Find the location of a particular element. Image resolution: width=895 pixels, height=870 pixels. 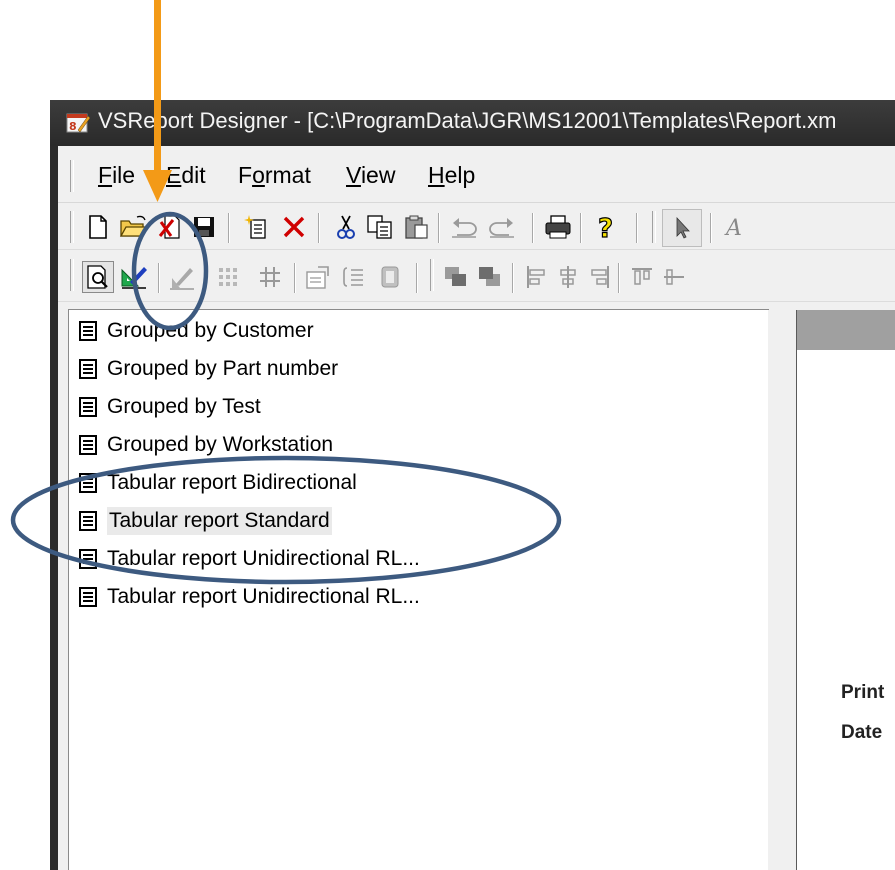

preview-date-label: Date is located at coordinates (862, 732).